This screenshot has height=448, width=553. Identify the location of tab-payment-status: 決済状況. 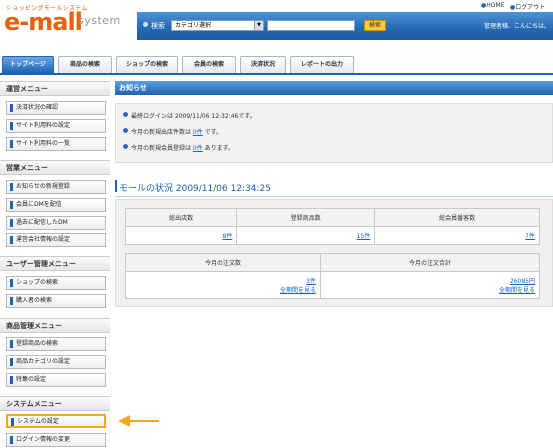
(263, 64).